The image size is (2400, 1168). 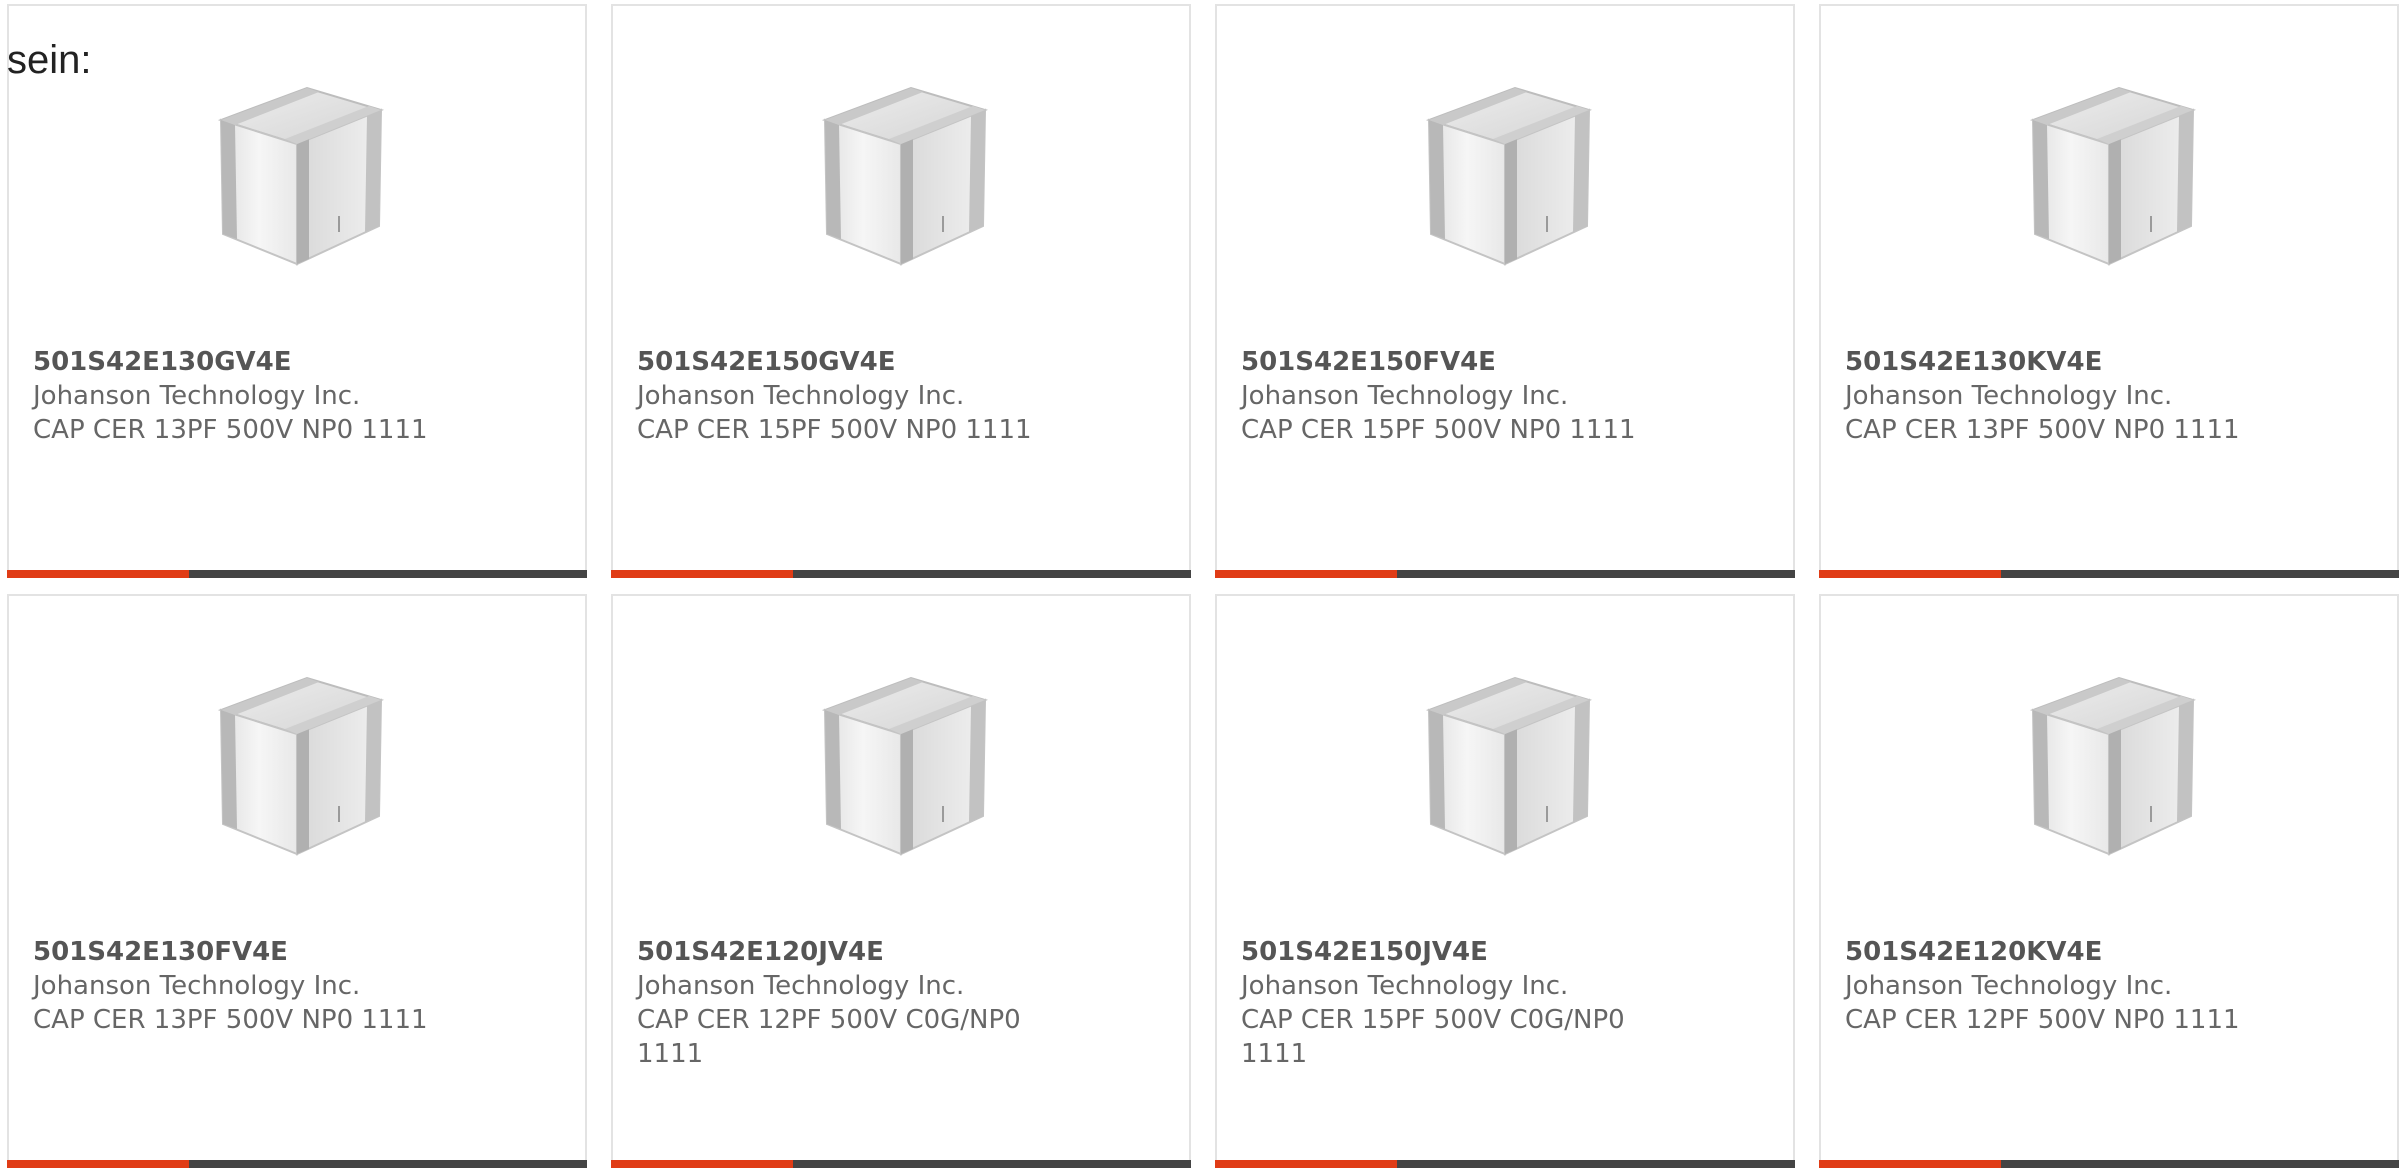 I want to click on part-number-link: 501S42E150FV4E, so click(x=1451, y=362).